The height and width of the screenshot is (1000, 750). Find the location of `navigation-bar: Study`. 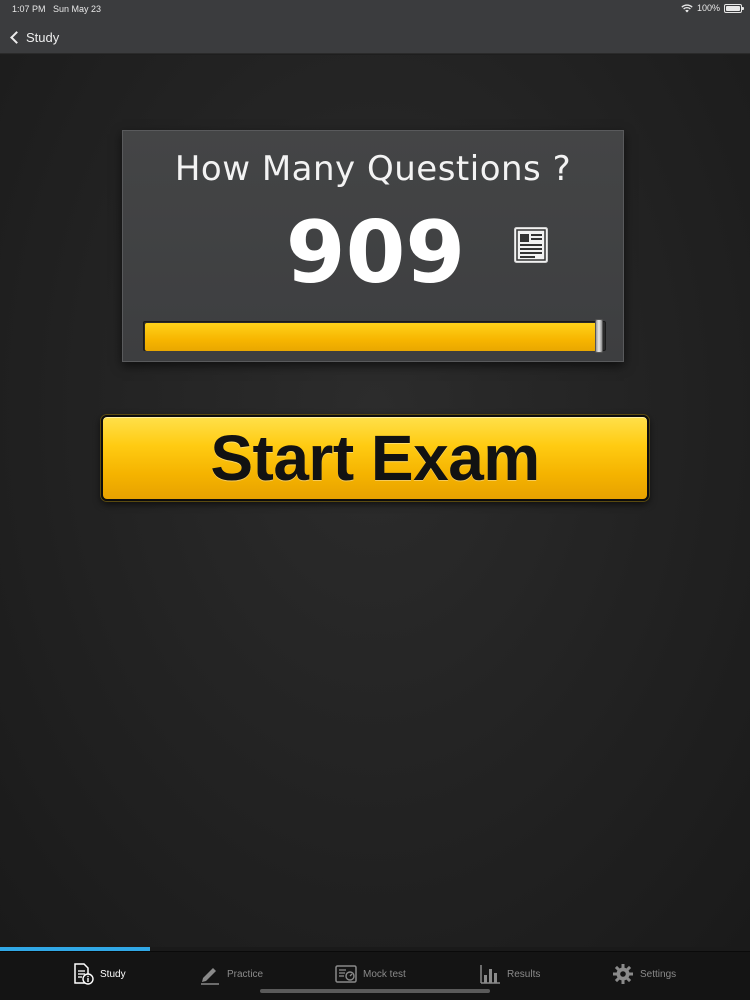

navigation-bar: Study is located at coordinates (375, 36).